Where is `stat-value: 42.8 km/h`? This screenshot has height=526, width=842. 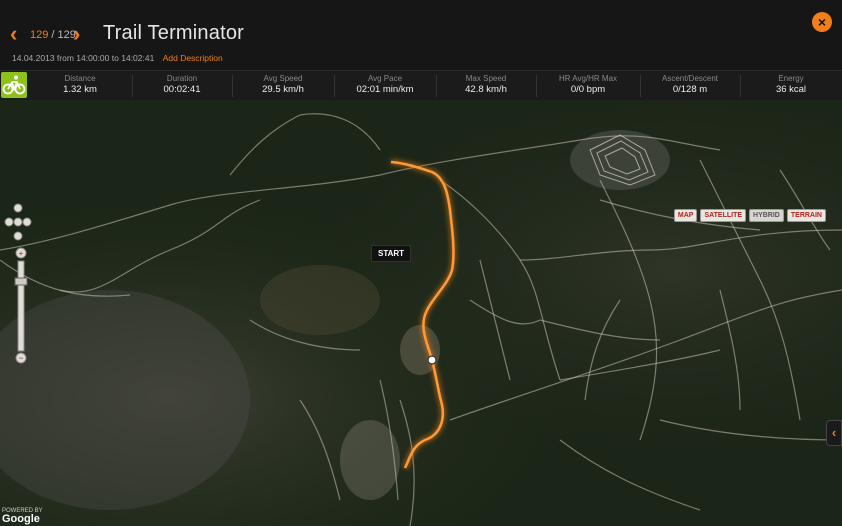
stat-value: 42.8 km/h is located at coordinates (486, 89).